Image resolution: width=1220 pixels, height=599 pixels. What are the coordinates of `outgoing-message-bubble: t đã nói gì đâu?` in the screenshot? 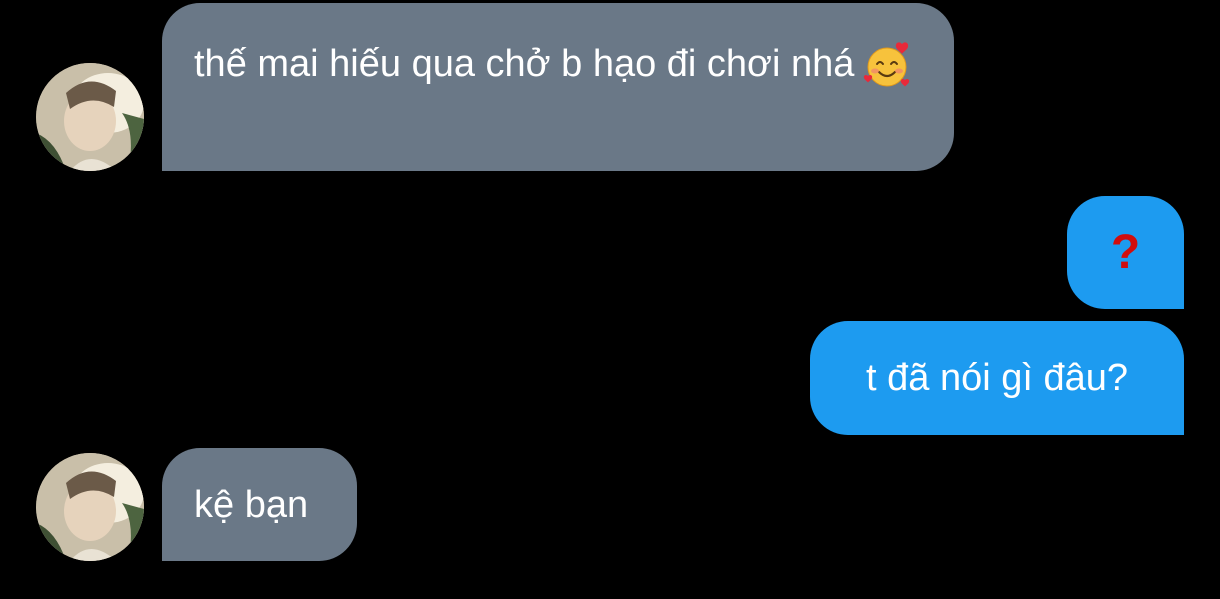 It's located at (997, 378).